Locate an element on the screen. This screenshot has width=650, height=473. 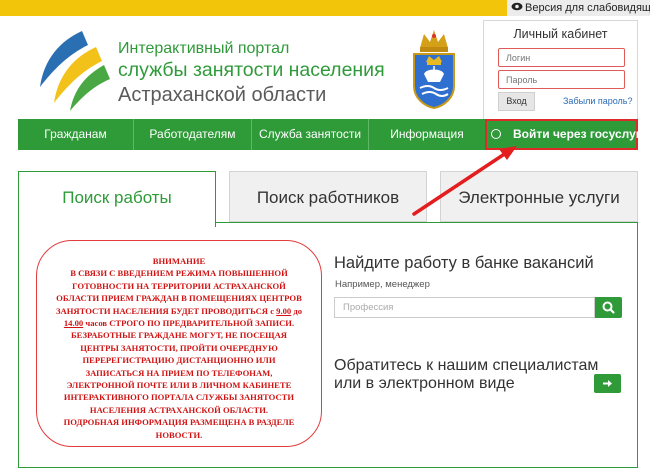
notice-line: ПЕРЕРЕГИСТРАЦИЮ ДИСТАНЦИОННО ИЛИ is located at coordinates (179, 360).